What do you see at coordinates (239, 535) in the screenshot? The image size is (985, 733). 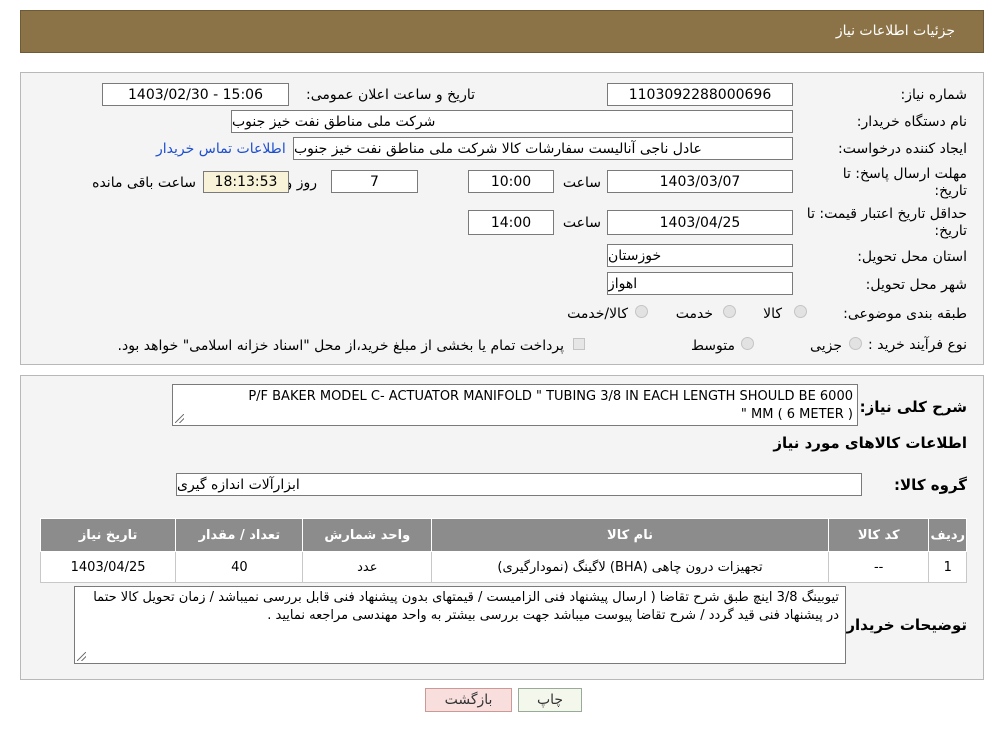 I see `col-quantity: تعداد / مقدار` at bounding box center [239, 535].